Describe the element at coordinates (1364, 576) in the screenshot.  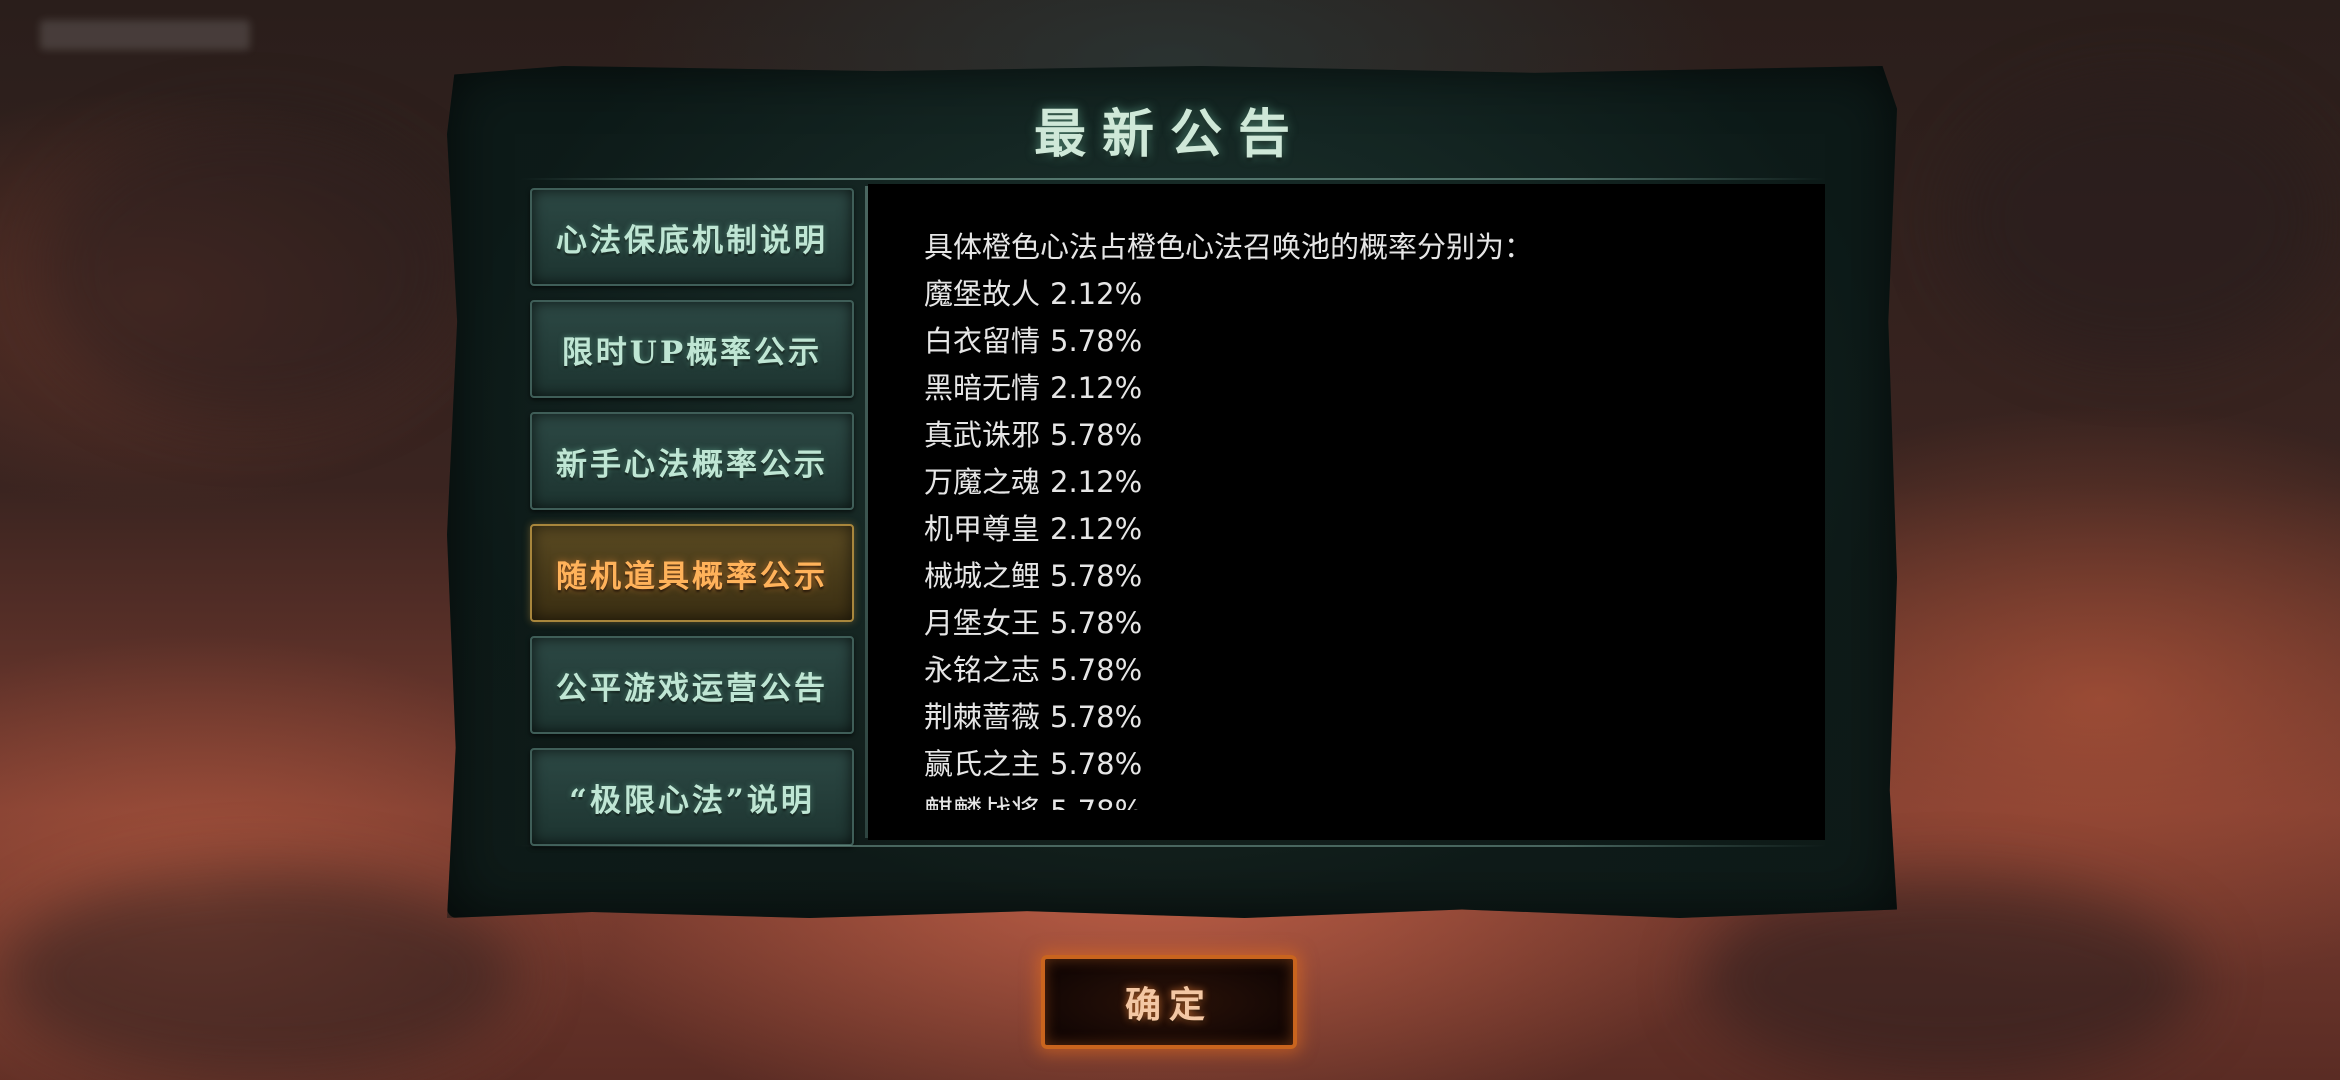
I see `list-item: 械城之鲤 5.78%` at that location.